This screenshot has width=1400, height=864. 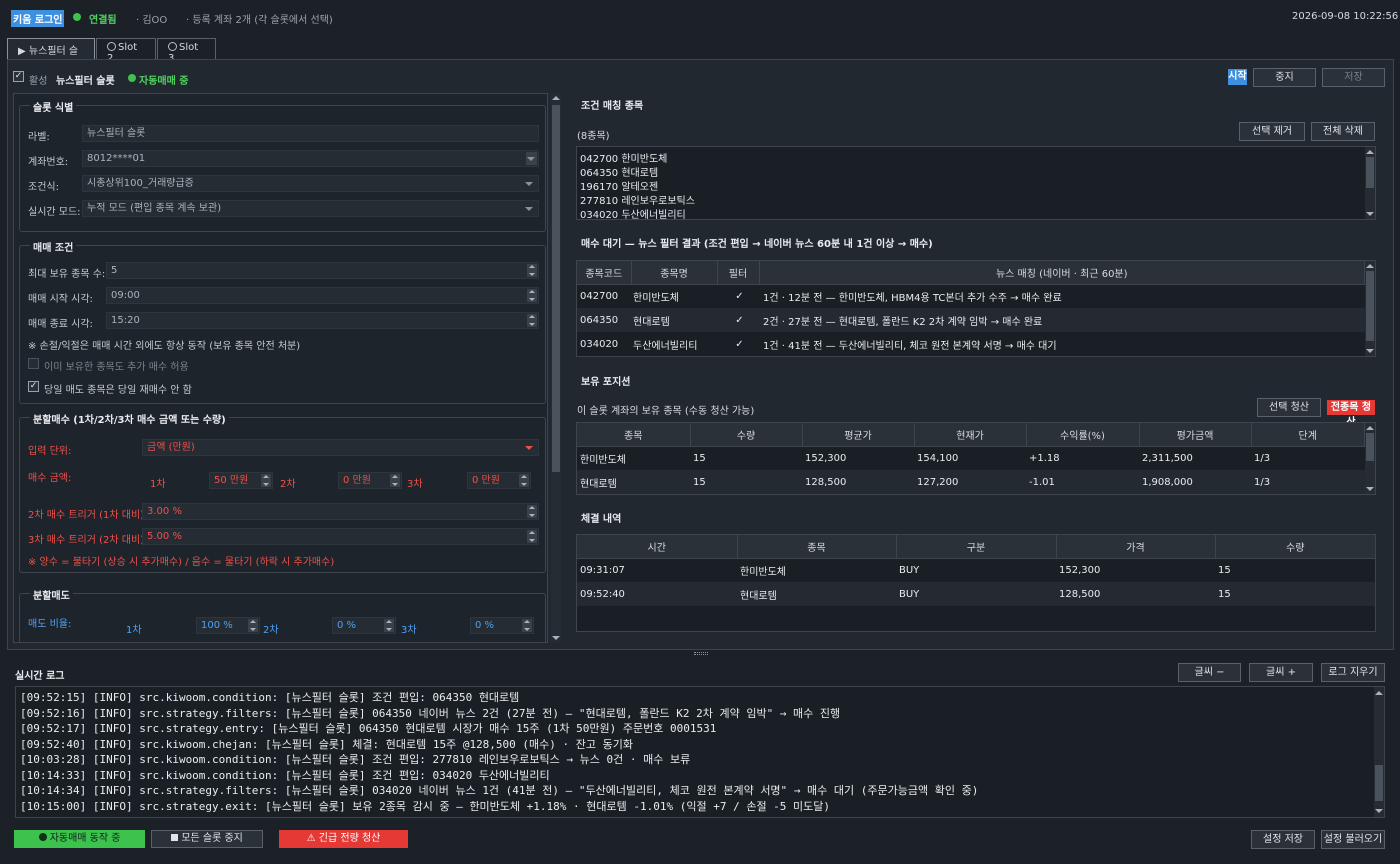 I want to click on sell-selected-button: 선택 청산, so click(x=1289, y=407).